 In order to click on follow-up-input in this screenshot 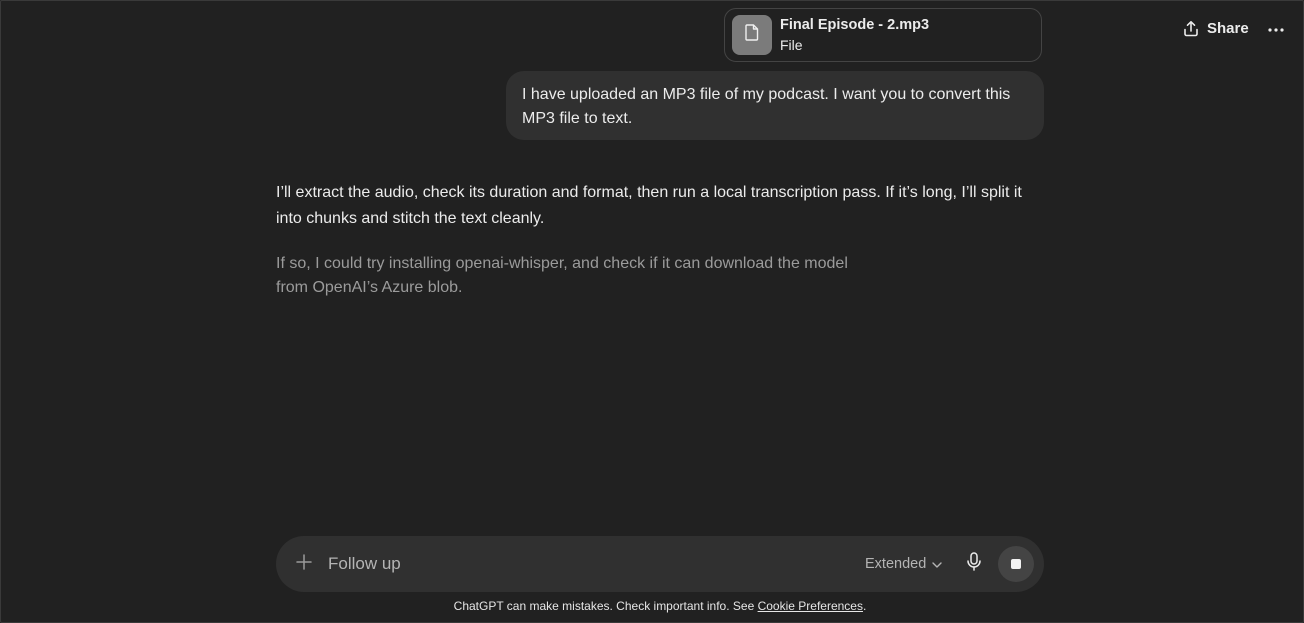, I will do `click(588, 564)`.